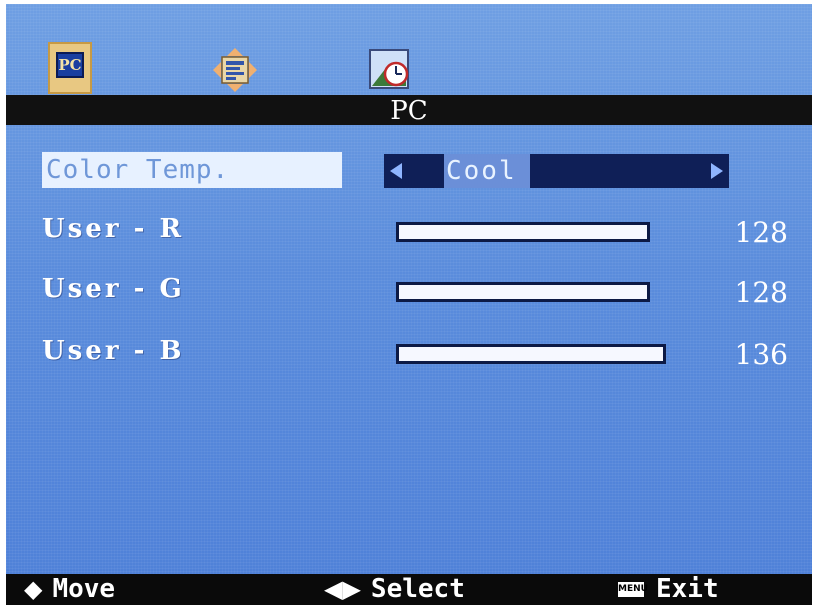  What do you see at coordinates (113, 289) in the screenshot?
I see `user-g-label: User - G` at bounding box center [113, 289].